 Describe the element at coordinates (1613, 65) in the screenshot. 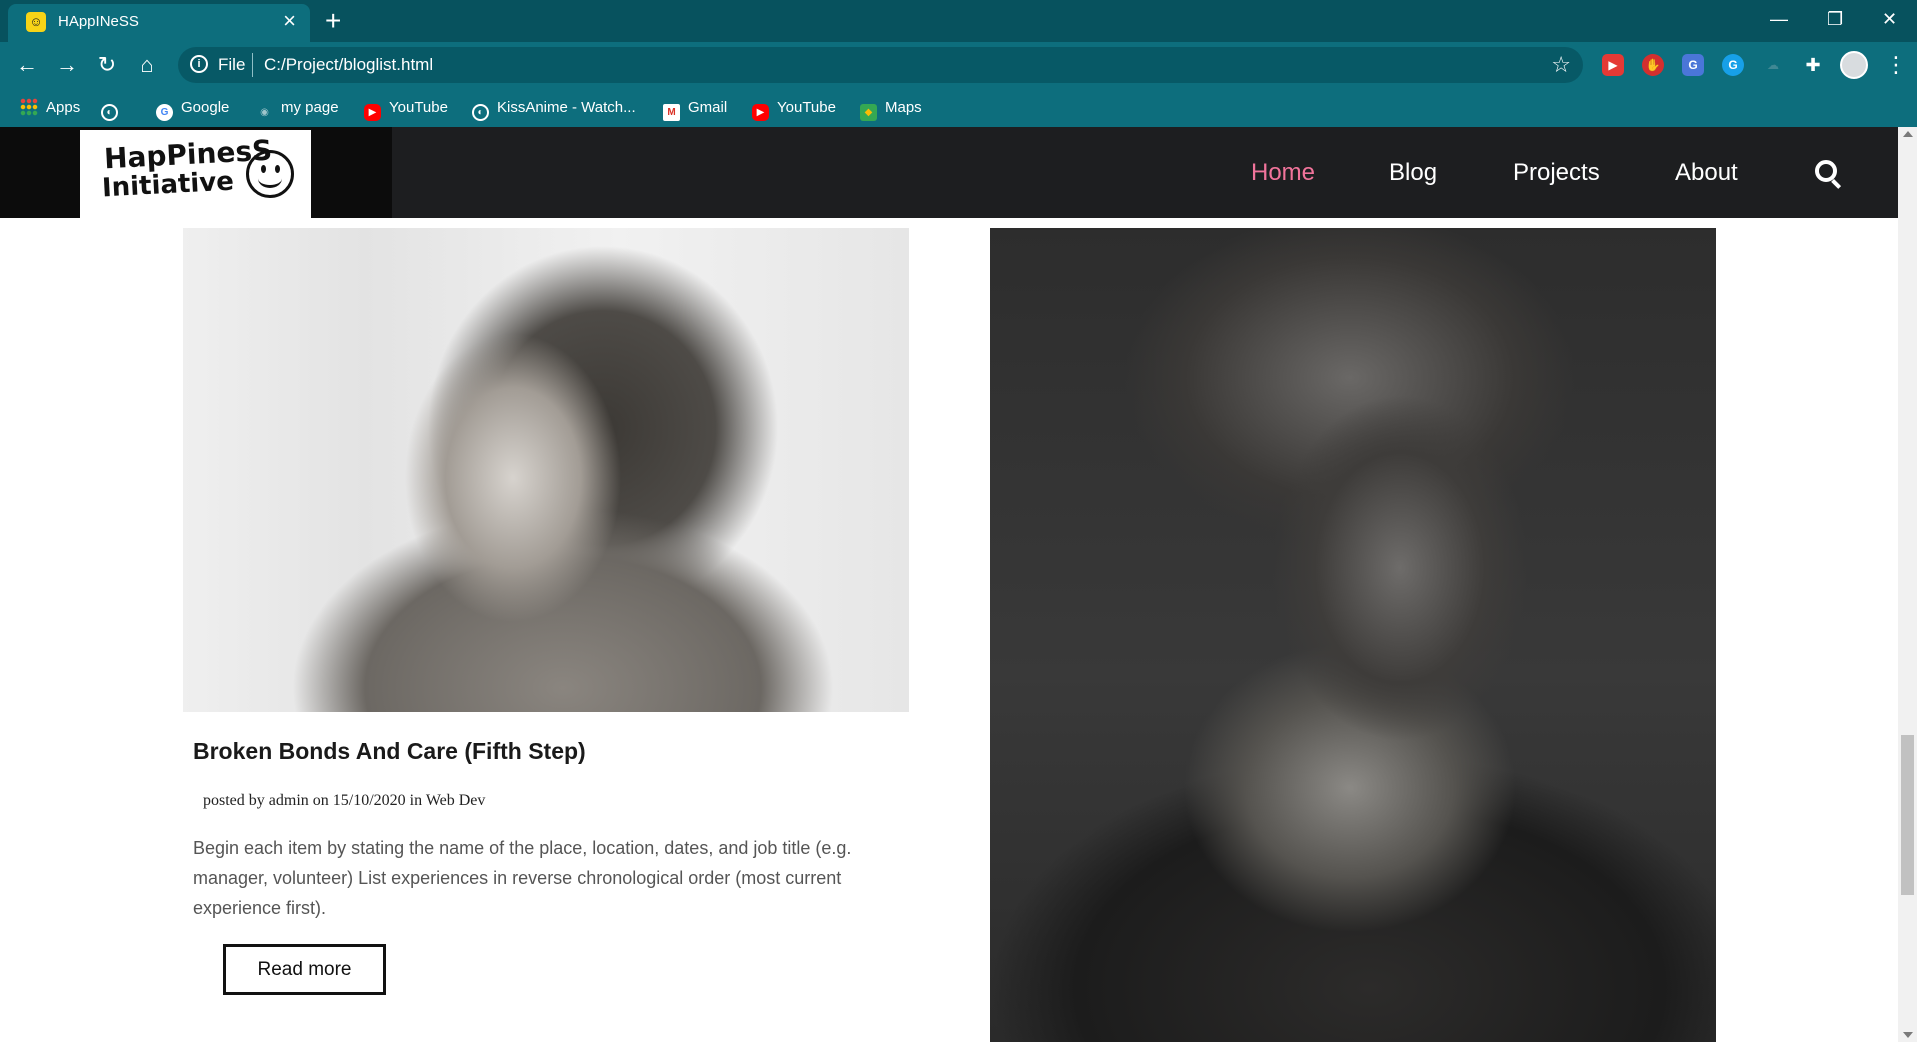

I see `extension-icon: ▶` at that location.